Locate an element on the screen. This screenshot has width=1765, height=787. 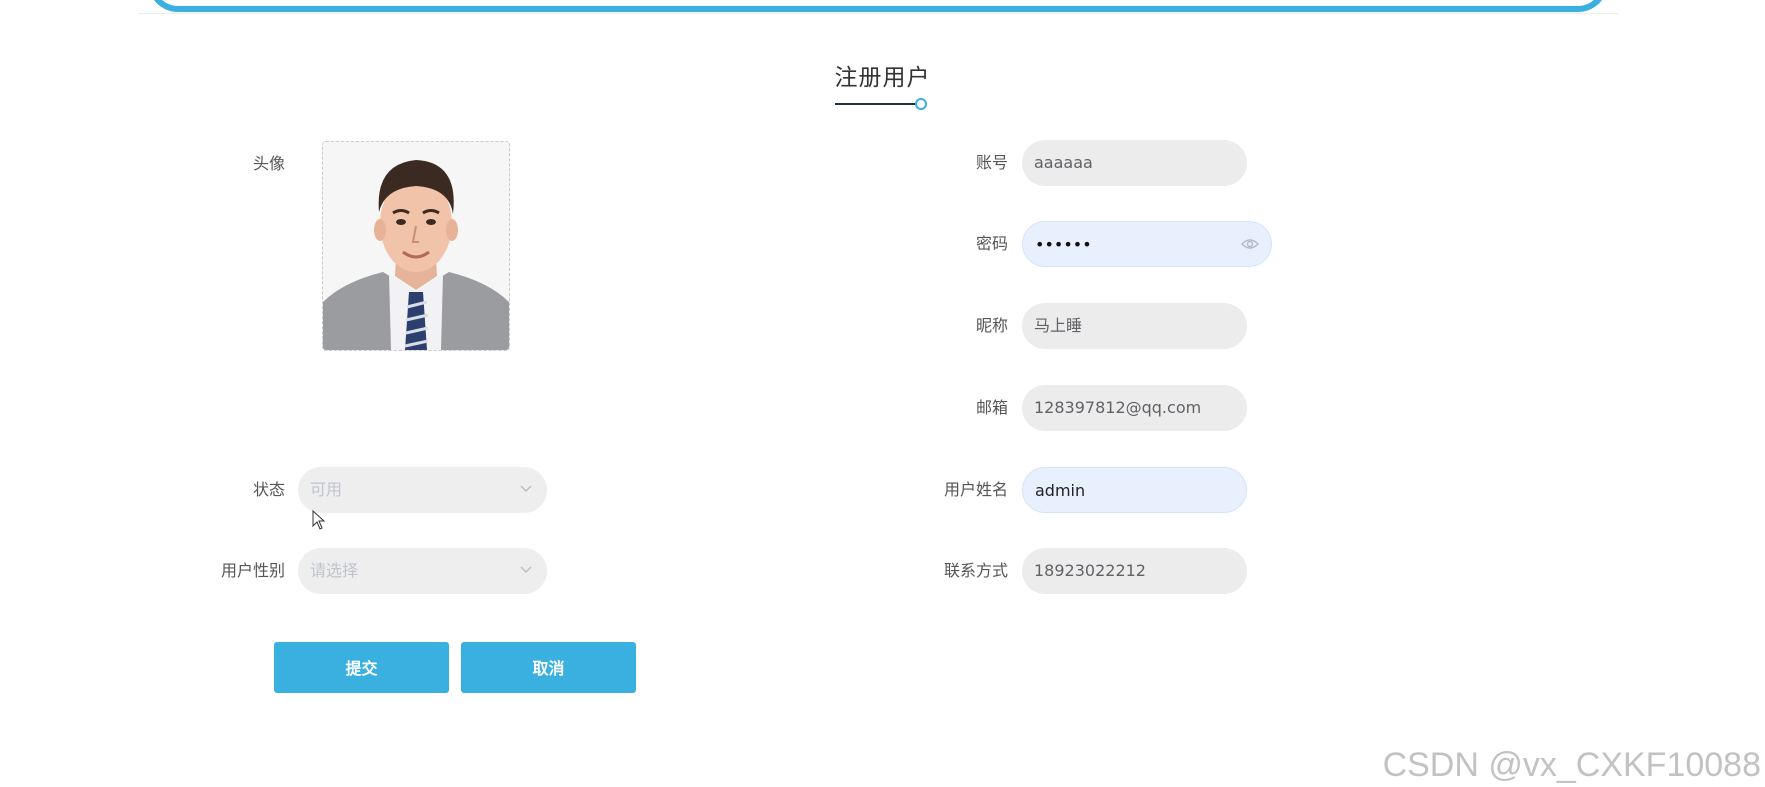
top-divider is located at coordinates (878, 13).